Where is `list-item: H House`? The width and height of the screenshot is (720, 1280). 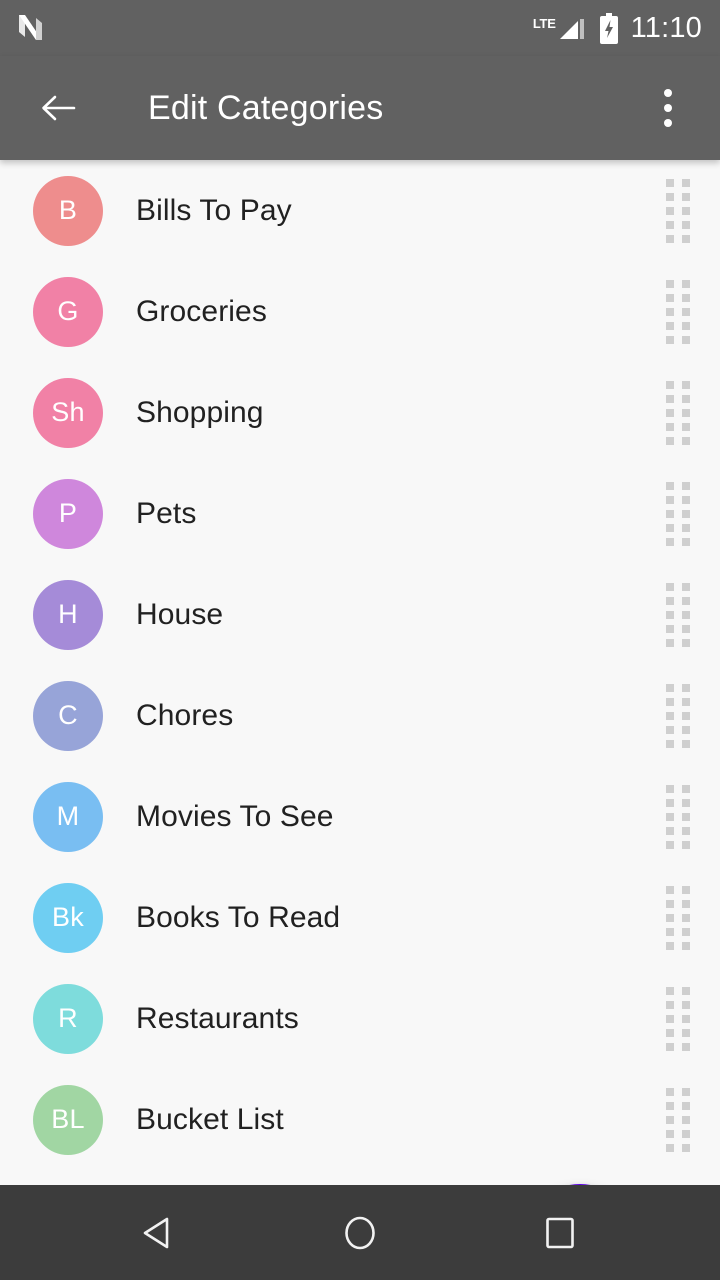
list-item: H House is located at coordinates (360, 614).